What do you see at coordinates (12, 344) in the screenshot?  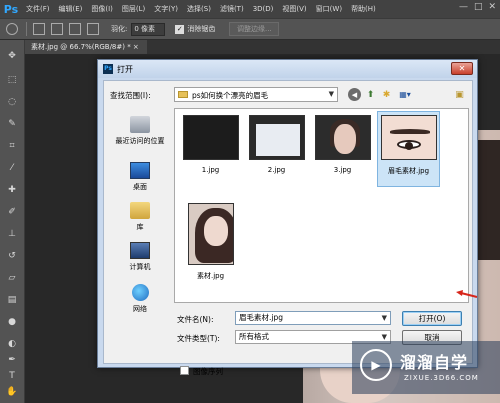 I see `dodge-tool-icon: ◐` at bounding box center [12, 344].